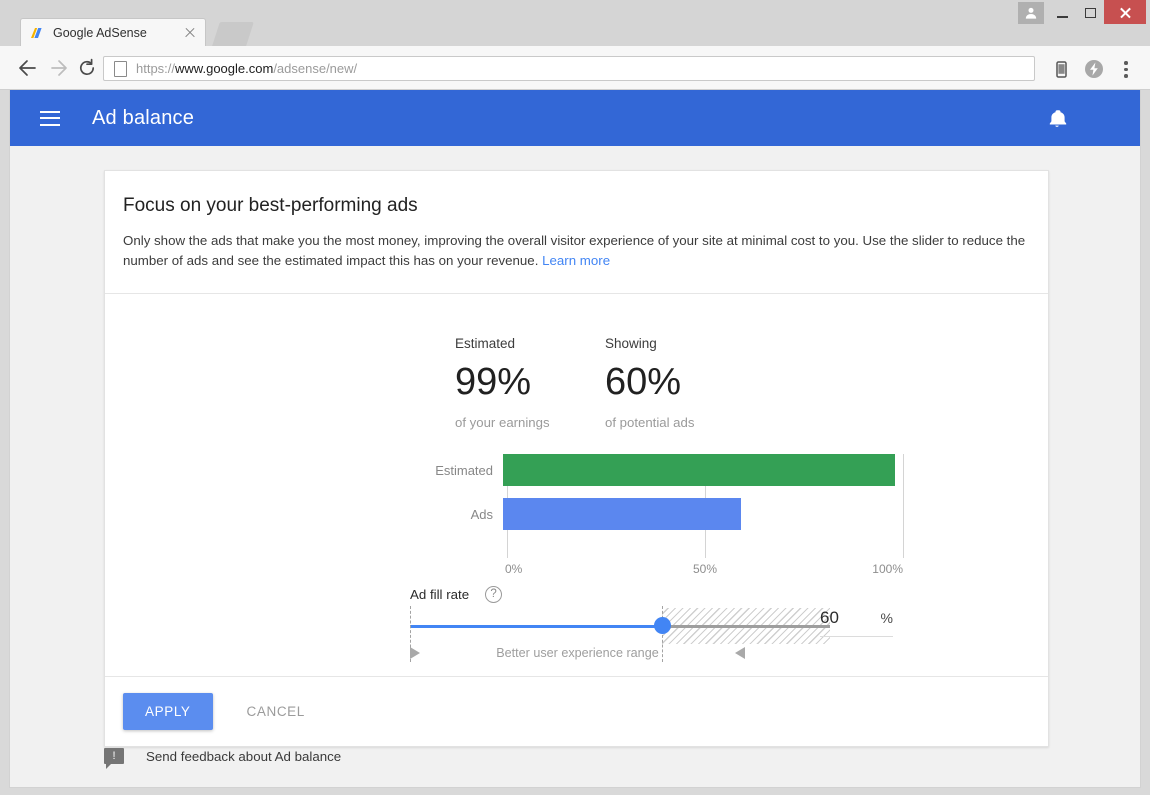  I want to click on slider-header: Ad fill rate ?, so click(456, 595).